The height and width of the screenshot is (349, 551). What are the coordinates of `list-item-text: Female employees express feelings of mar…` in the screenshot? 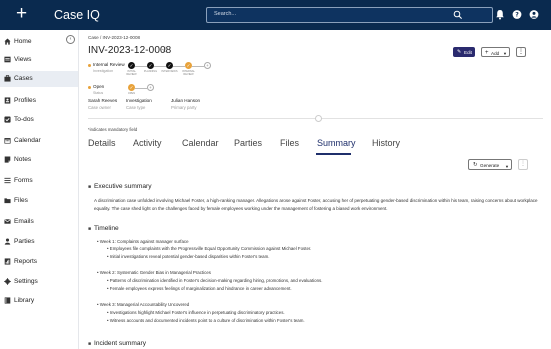 It's located at (200, 288).